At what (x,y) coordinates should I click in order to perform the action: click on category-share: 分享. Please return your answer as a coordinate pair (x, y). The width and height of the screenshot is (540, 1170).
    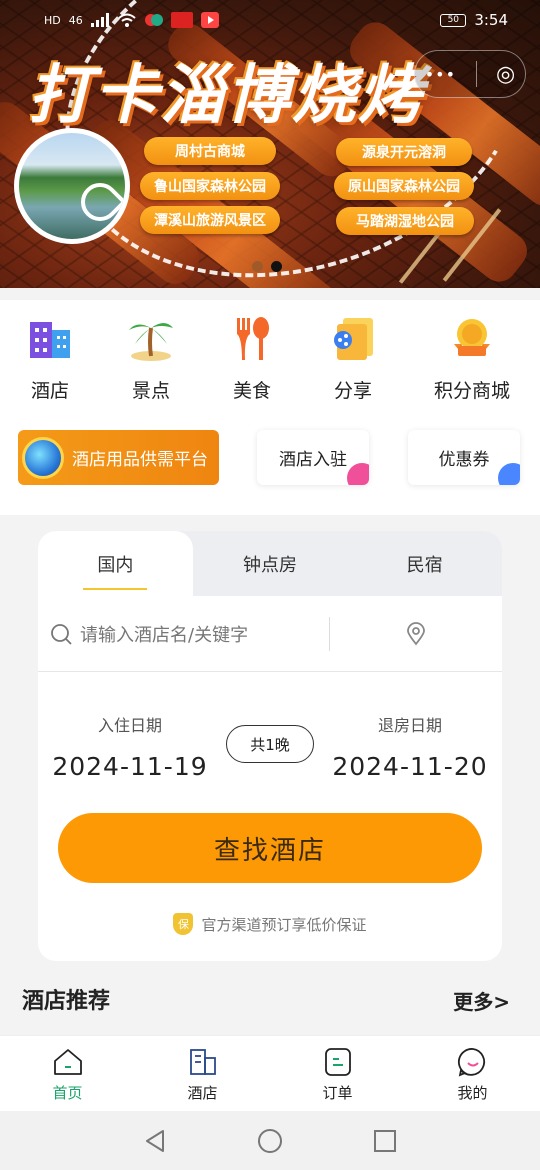
    Looking at the image, I should click on (353, 358).